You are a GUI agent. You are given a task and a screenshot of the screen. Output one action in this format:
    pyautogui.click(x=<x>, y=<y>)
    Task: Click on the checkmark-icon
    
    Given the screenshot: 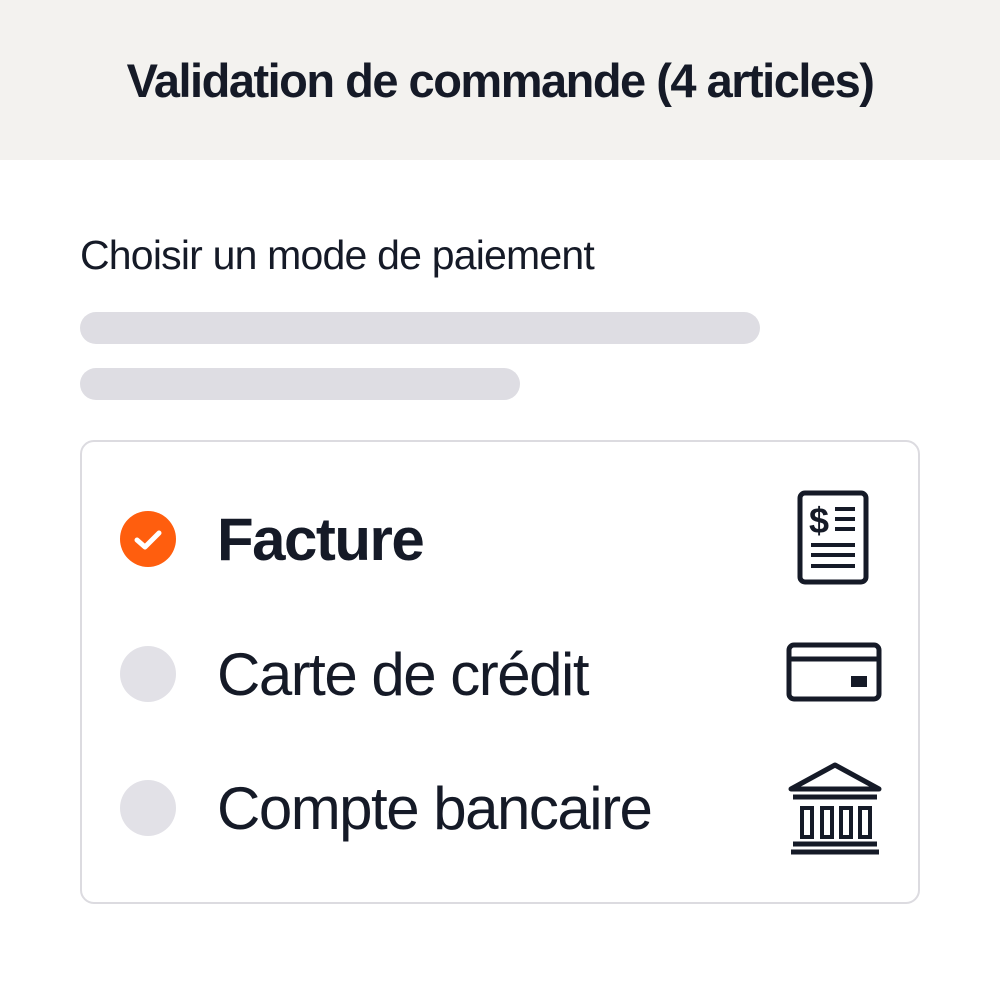 What is the action you would take?
    pyautogui.click(x=148, y=540)
    